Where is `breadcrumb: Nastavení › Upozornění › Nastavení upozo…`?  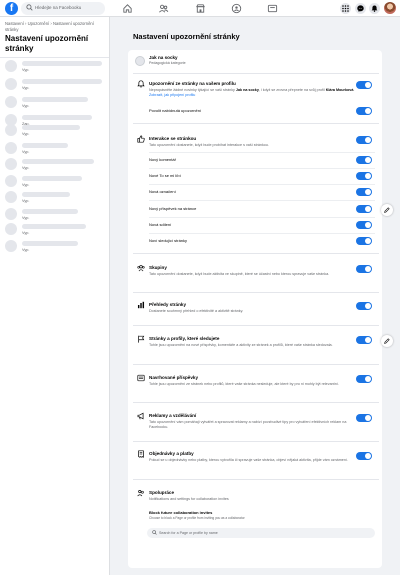
breadcrumb: Nastavení › Upozornění › Nastavení upozo… is located at coordinates (55, 27).